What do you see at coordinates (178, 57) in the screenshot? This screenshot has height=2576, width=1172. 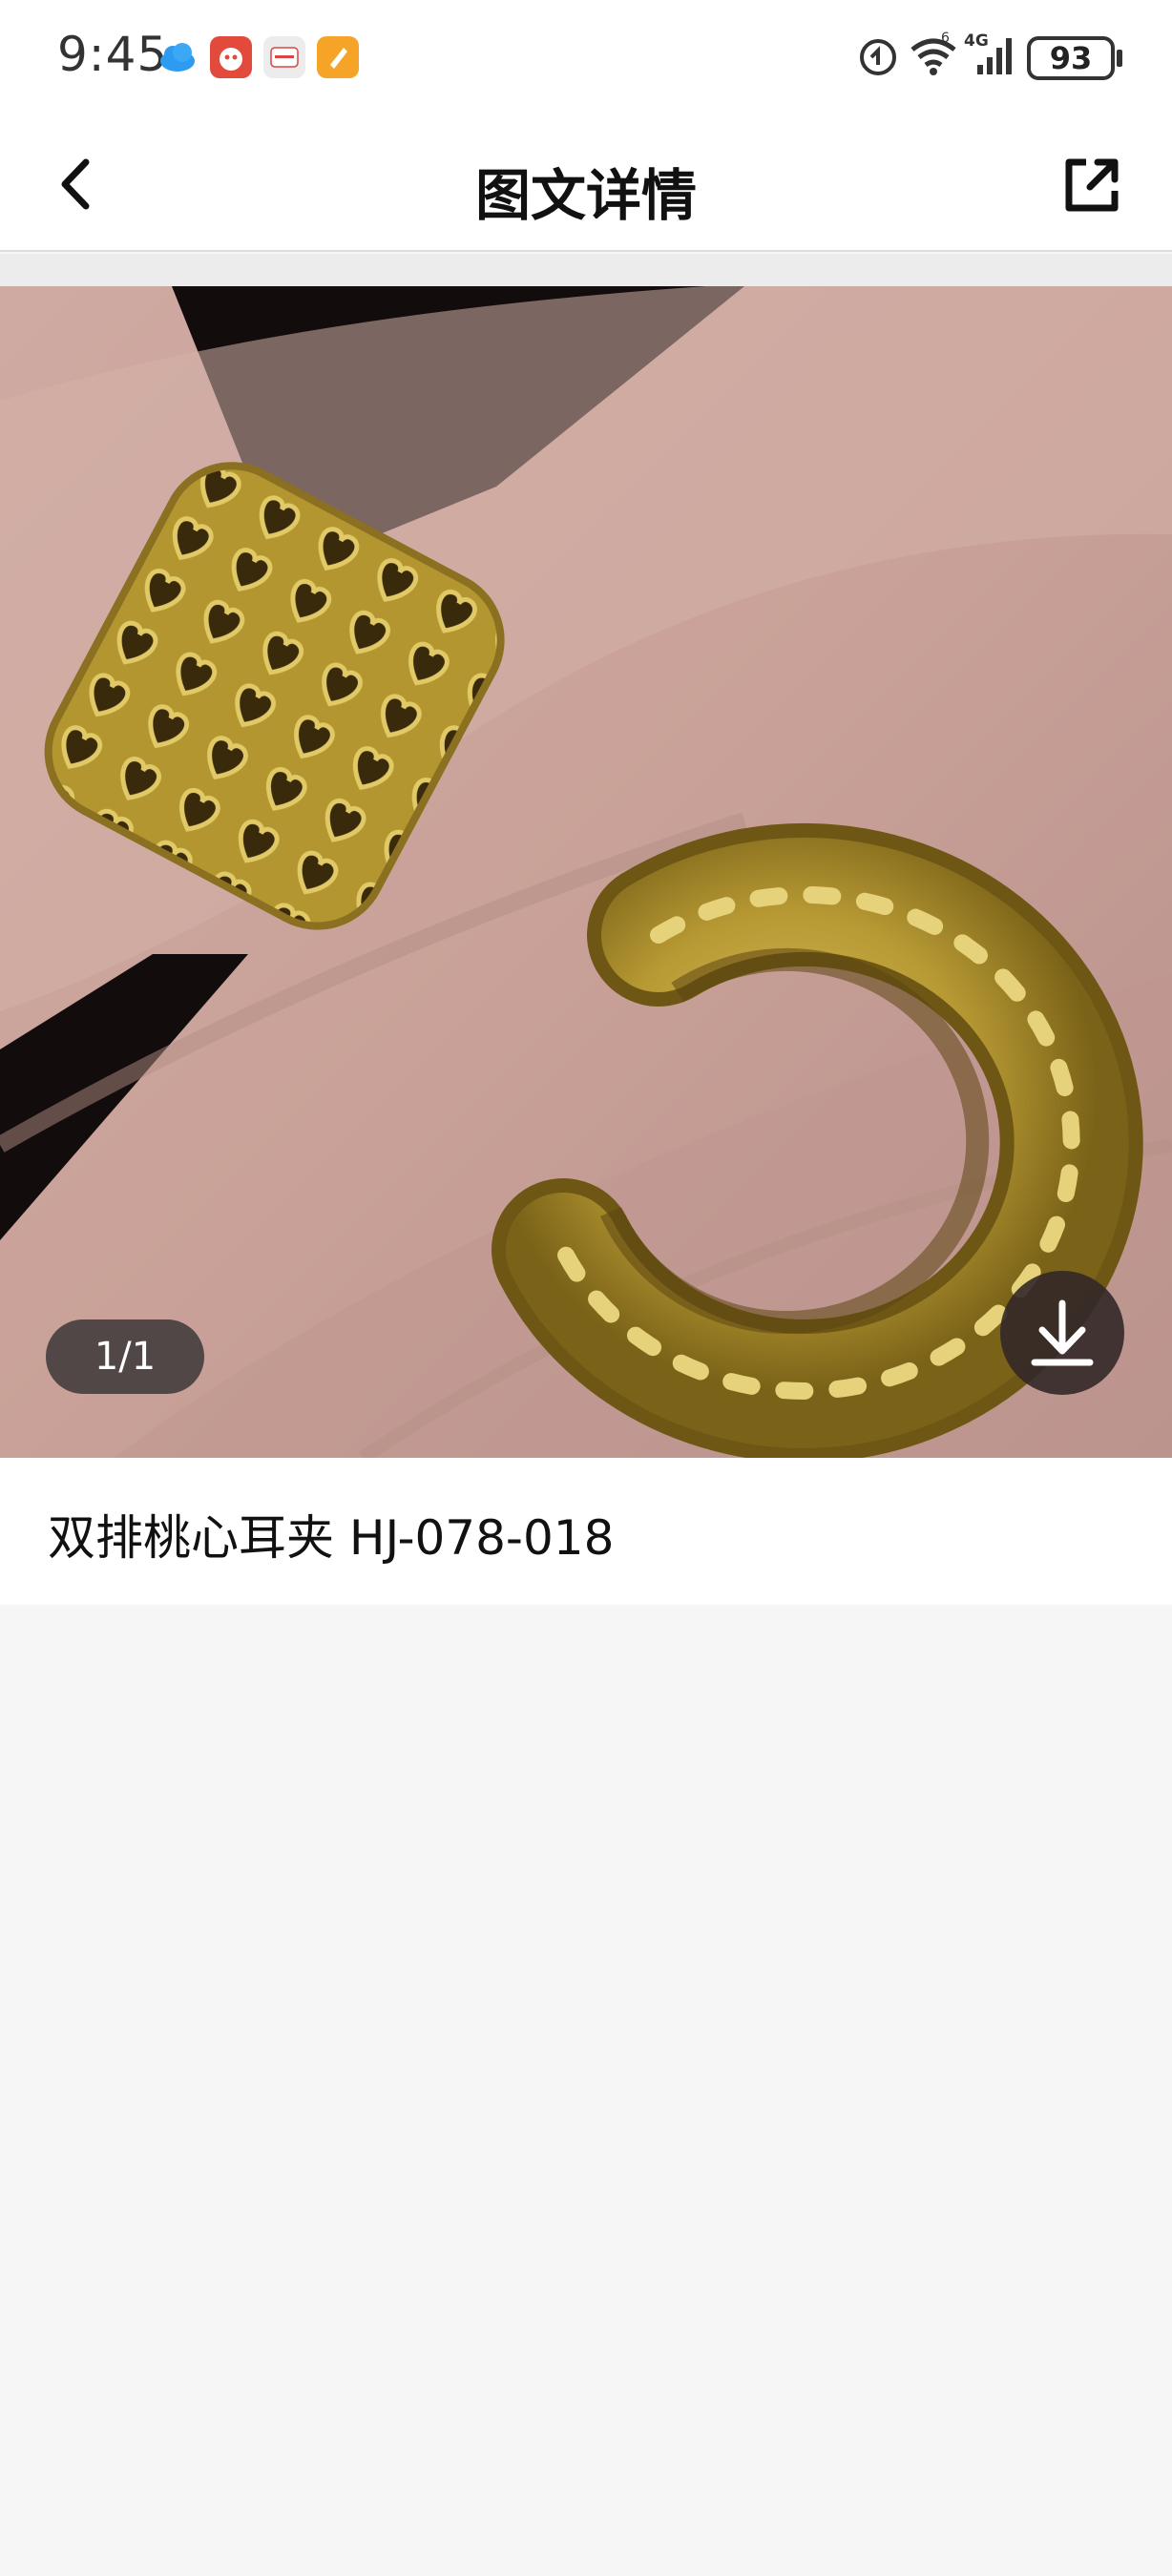 I see `cloud-icon` at bounding box center [178, 57].